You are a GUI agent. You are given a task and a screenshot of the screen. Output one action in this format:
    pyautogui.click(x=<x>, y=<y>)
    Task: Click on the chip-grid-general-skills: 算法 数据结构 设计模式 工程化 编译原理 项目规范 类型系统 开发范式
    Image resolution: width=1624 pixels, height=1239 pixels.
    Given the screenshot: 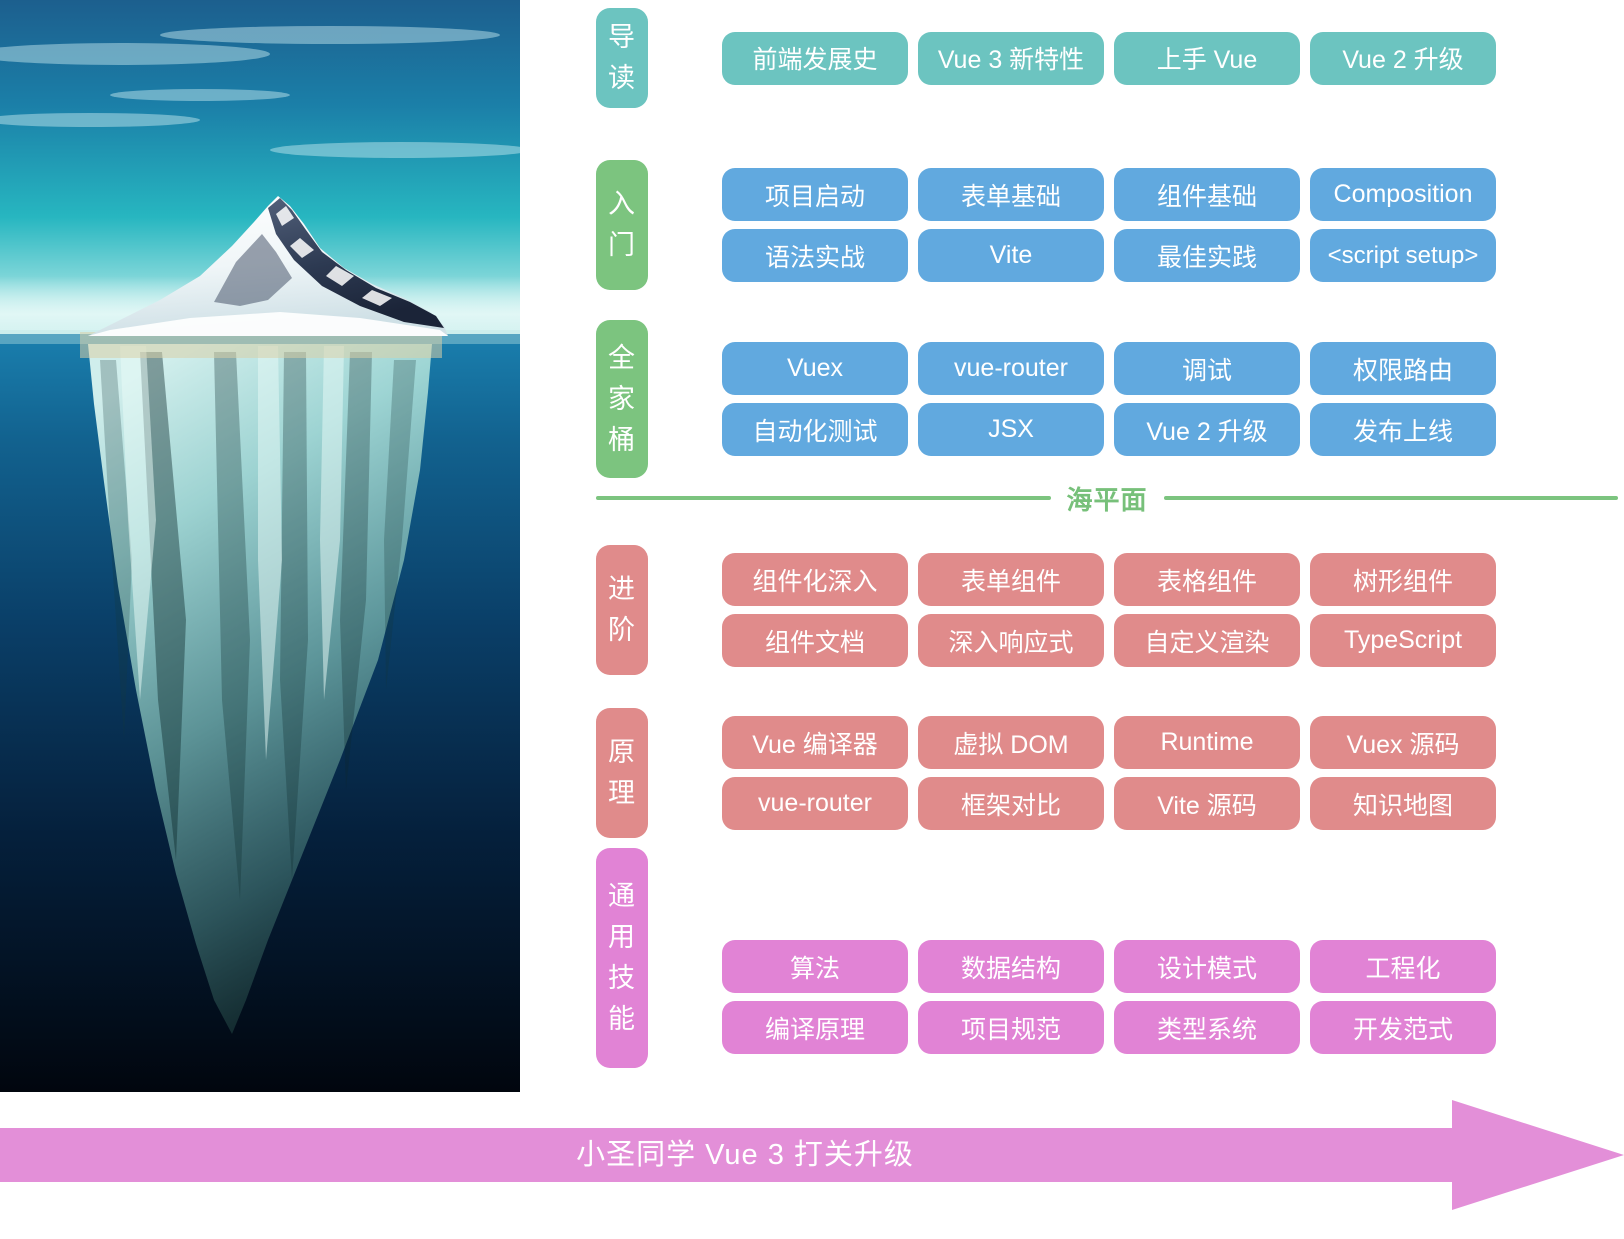 What is the action you would take?
    pyautogui.click(x=1109, y=997)
    